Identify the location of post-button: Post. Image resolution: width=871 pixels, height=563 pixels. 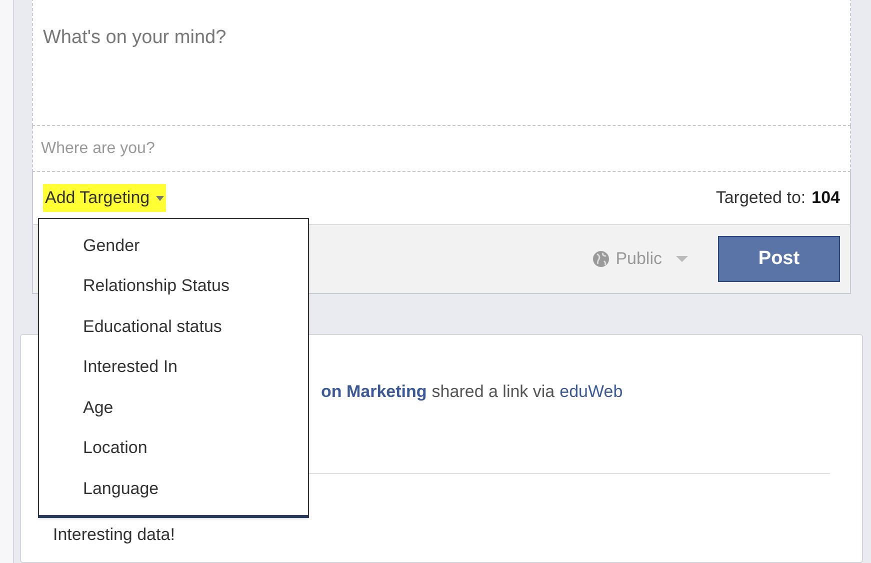
(779, 259).